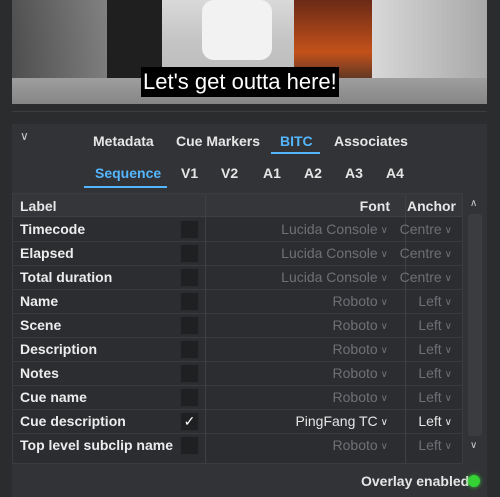 The height and width of the screenshot is (497, 500). I want to click on tab-metadata: Metadata, so click(123, 141).